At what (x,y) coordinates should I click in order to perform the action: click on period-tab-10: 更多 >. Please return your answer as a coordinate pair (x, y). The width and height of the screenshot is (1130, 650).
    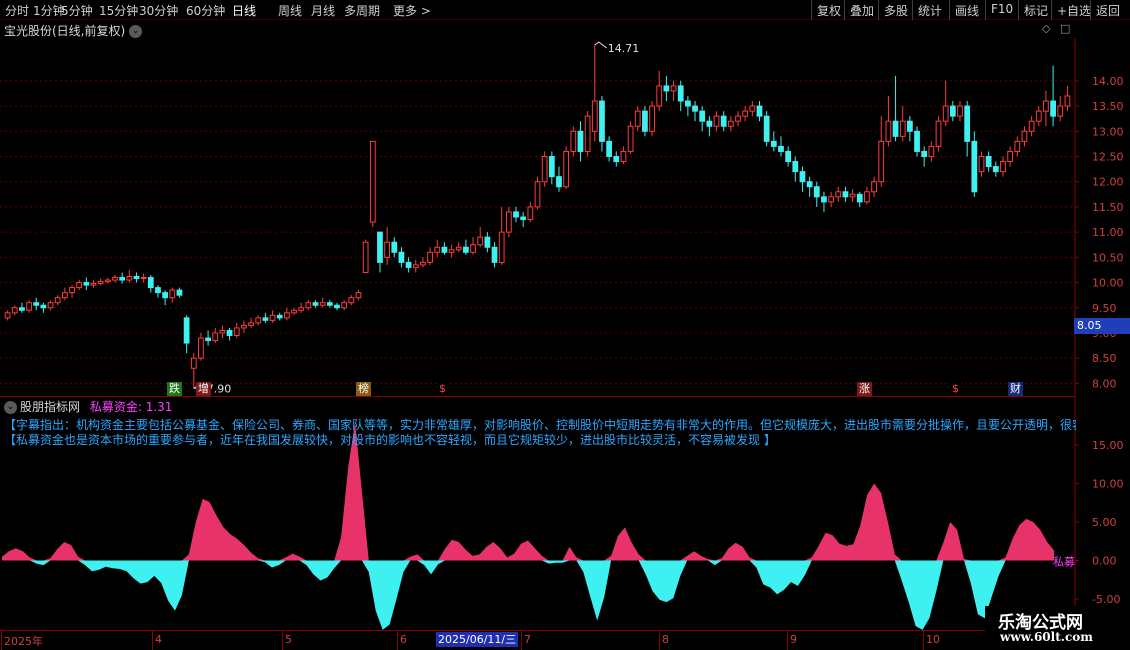
    Looking at the image, I should click on (412, 10).